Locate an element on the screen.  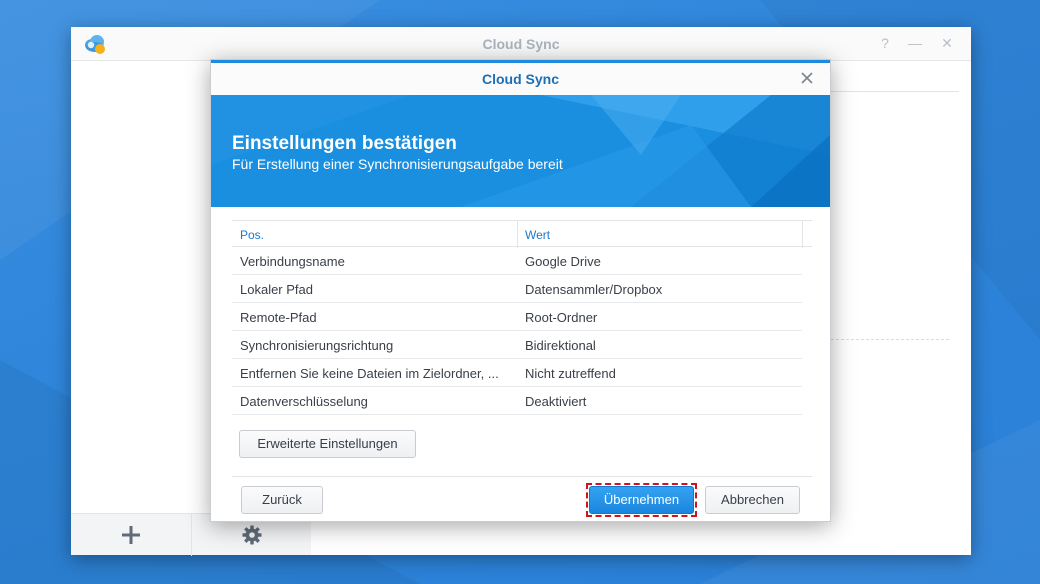
gear-icon is located at coordinates (251, 535).